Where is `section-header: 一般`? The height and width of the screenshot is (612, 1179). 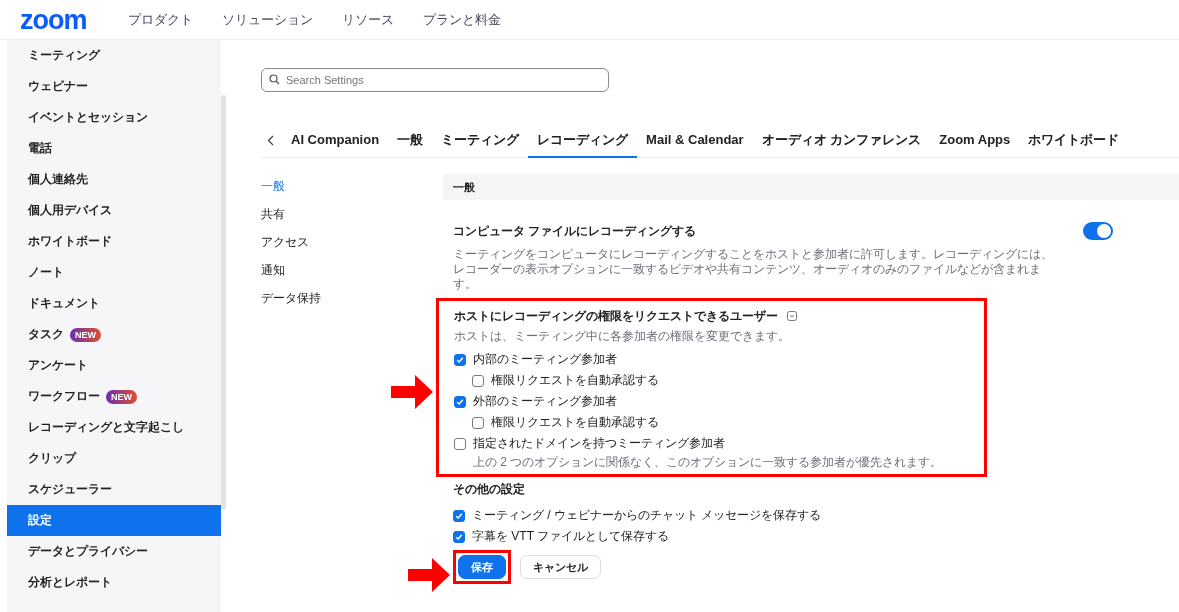
section-header: 一般 is located at coordinates (811, 187).